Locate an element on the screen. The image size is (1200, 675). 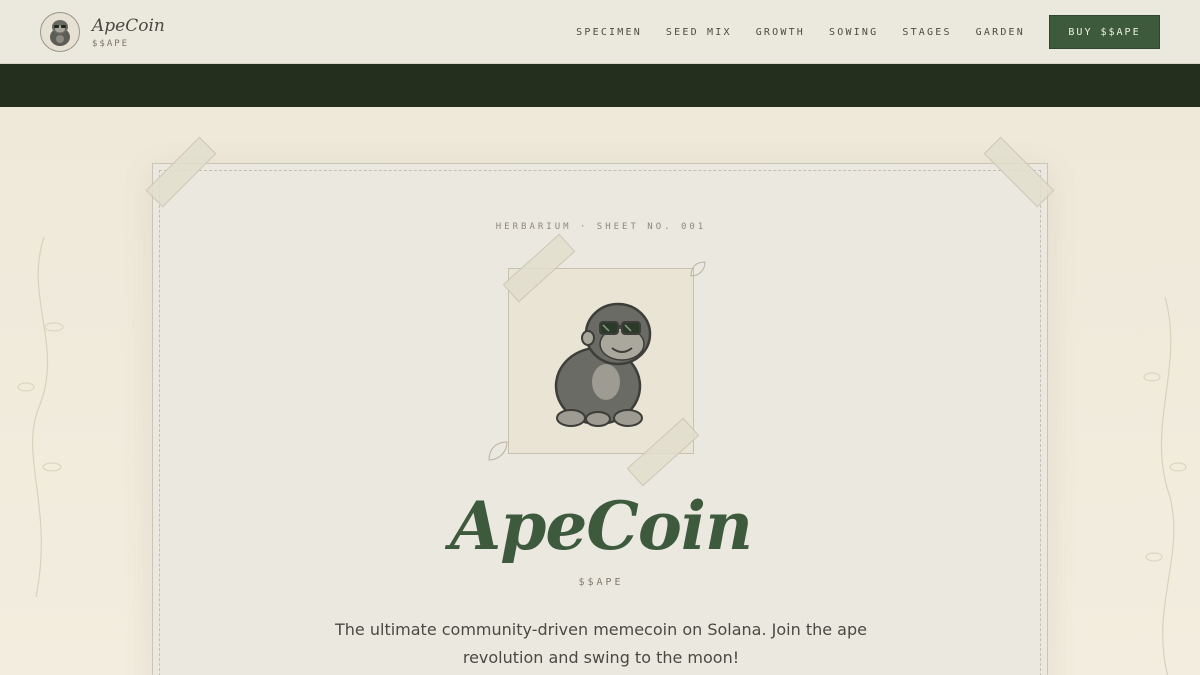
nav-link-garden: GARDEN is located at coordinates (1000, 32).